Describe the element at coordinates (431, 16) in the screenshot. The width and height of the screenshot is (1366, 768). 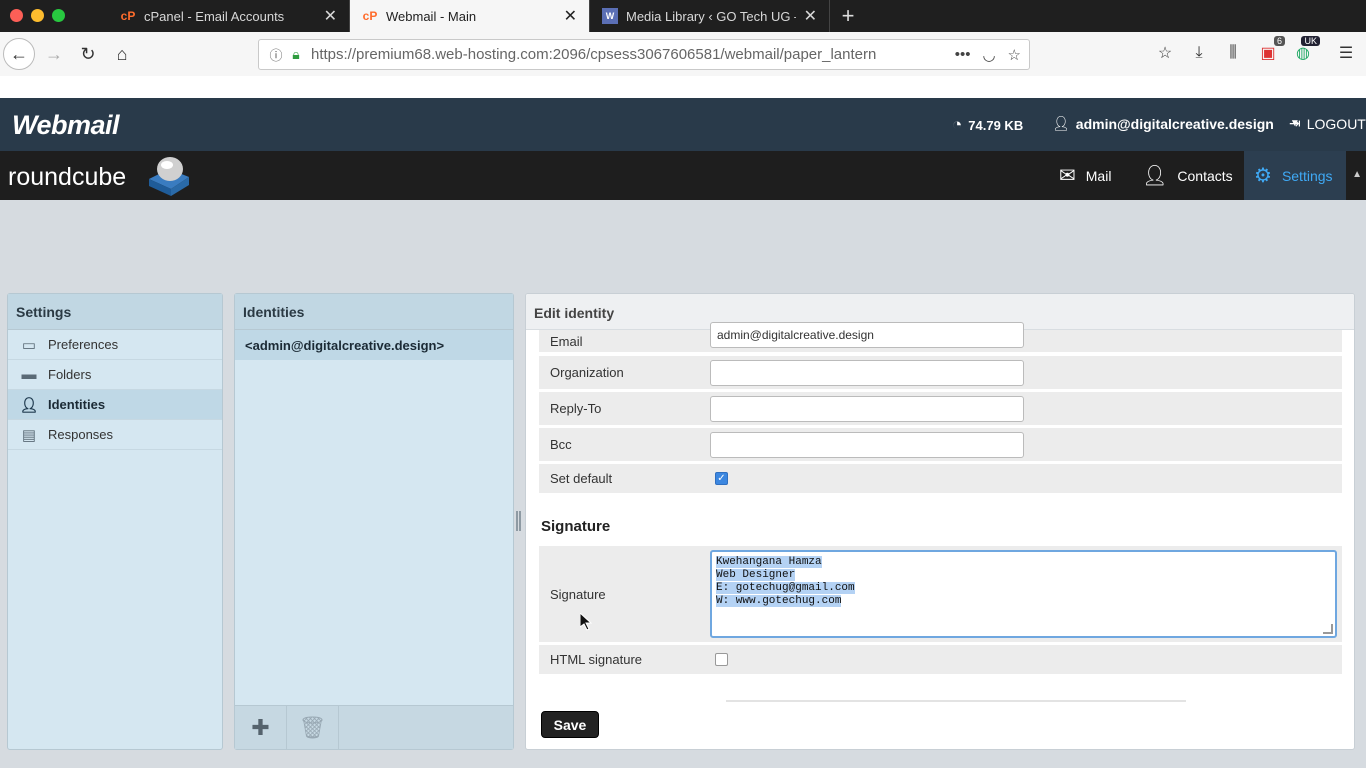
I see `tab-title: Webmail - Main` at that location.